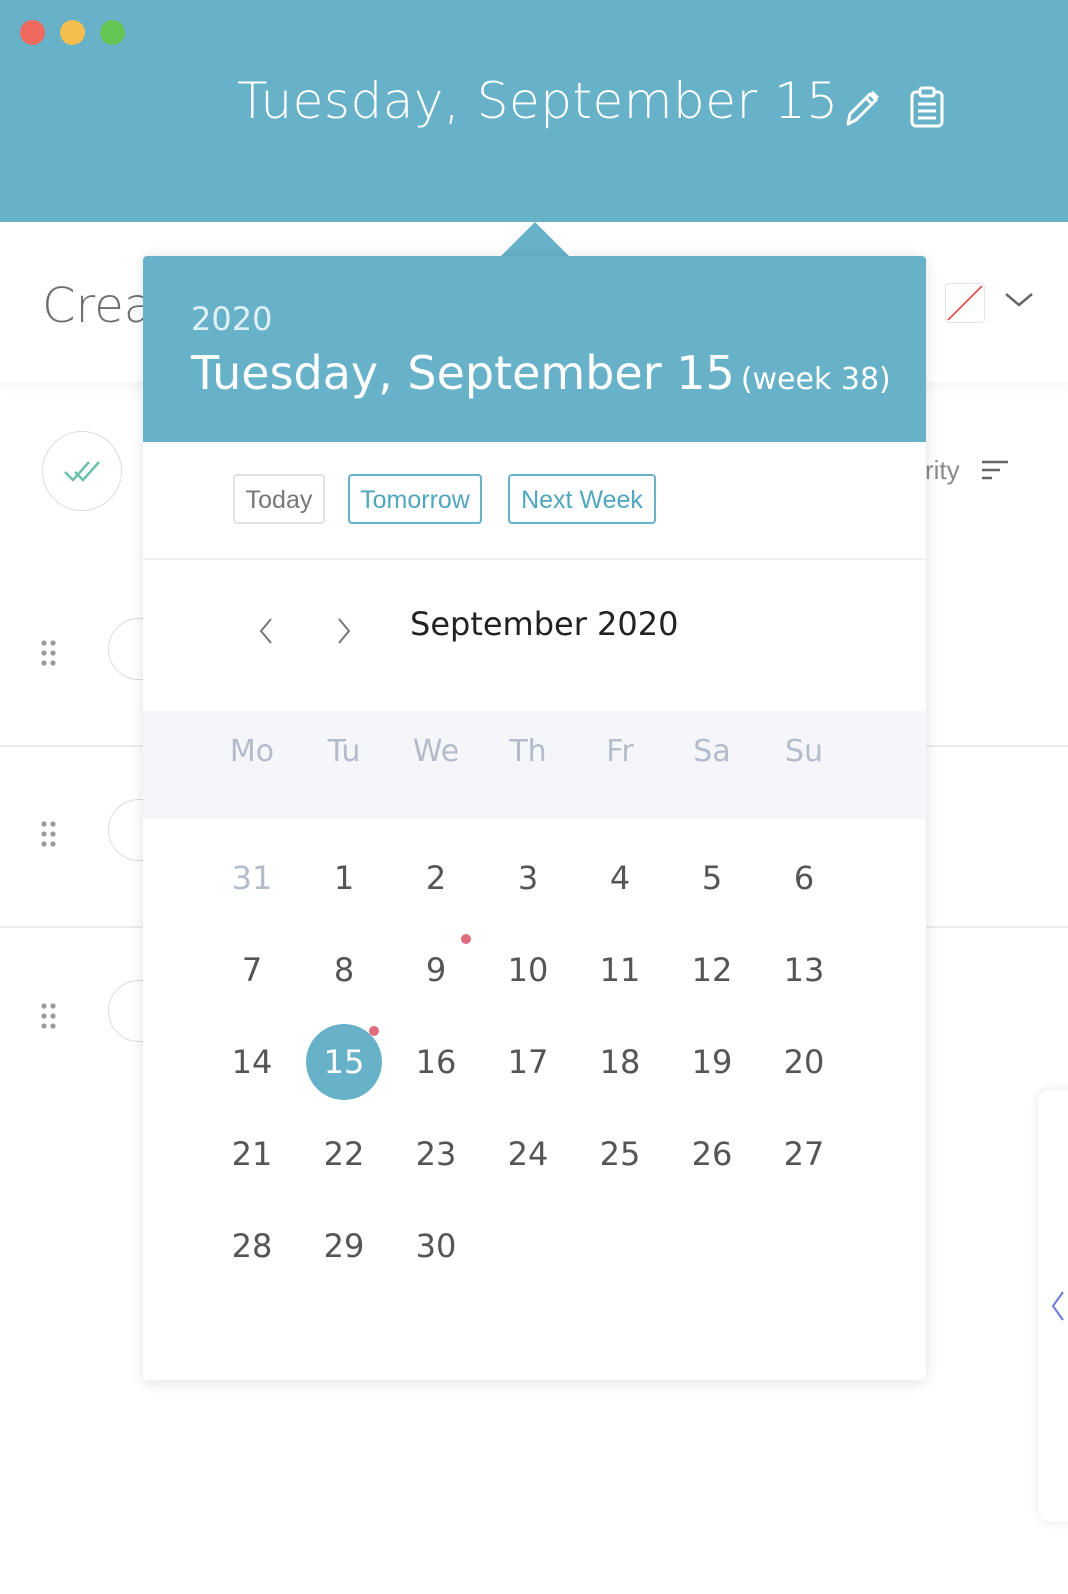 The height and width of the screenshot is (1594, 1068). I want to click on minimize-window-button, so click(72, 32).